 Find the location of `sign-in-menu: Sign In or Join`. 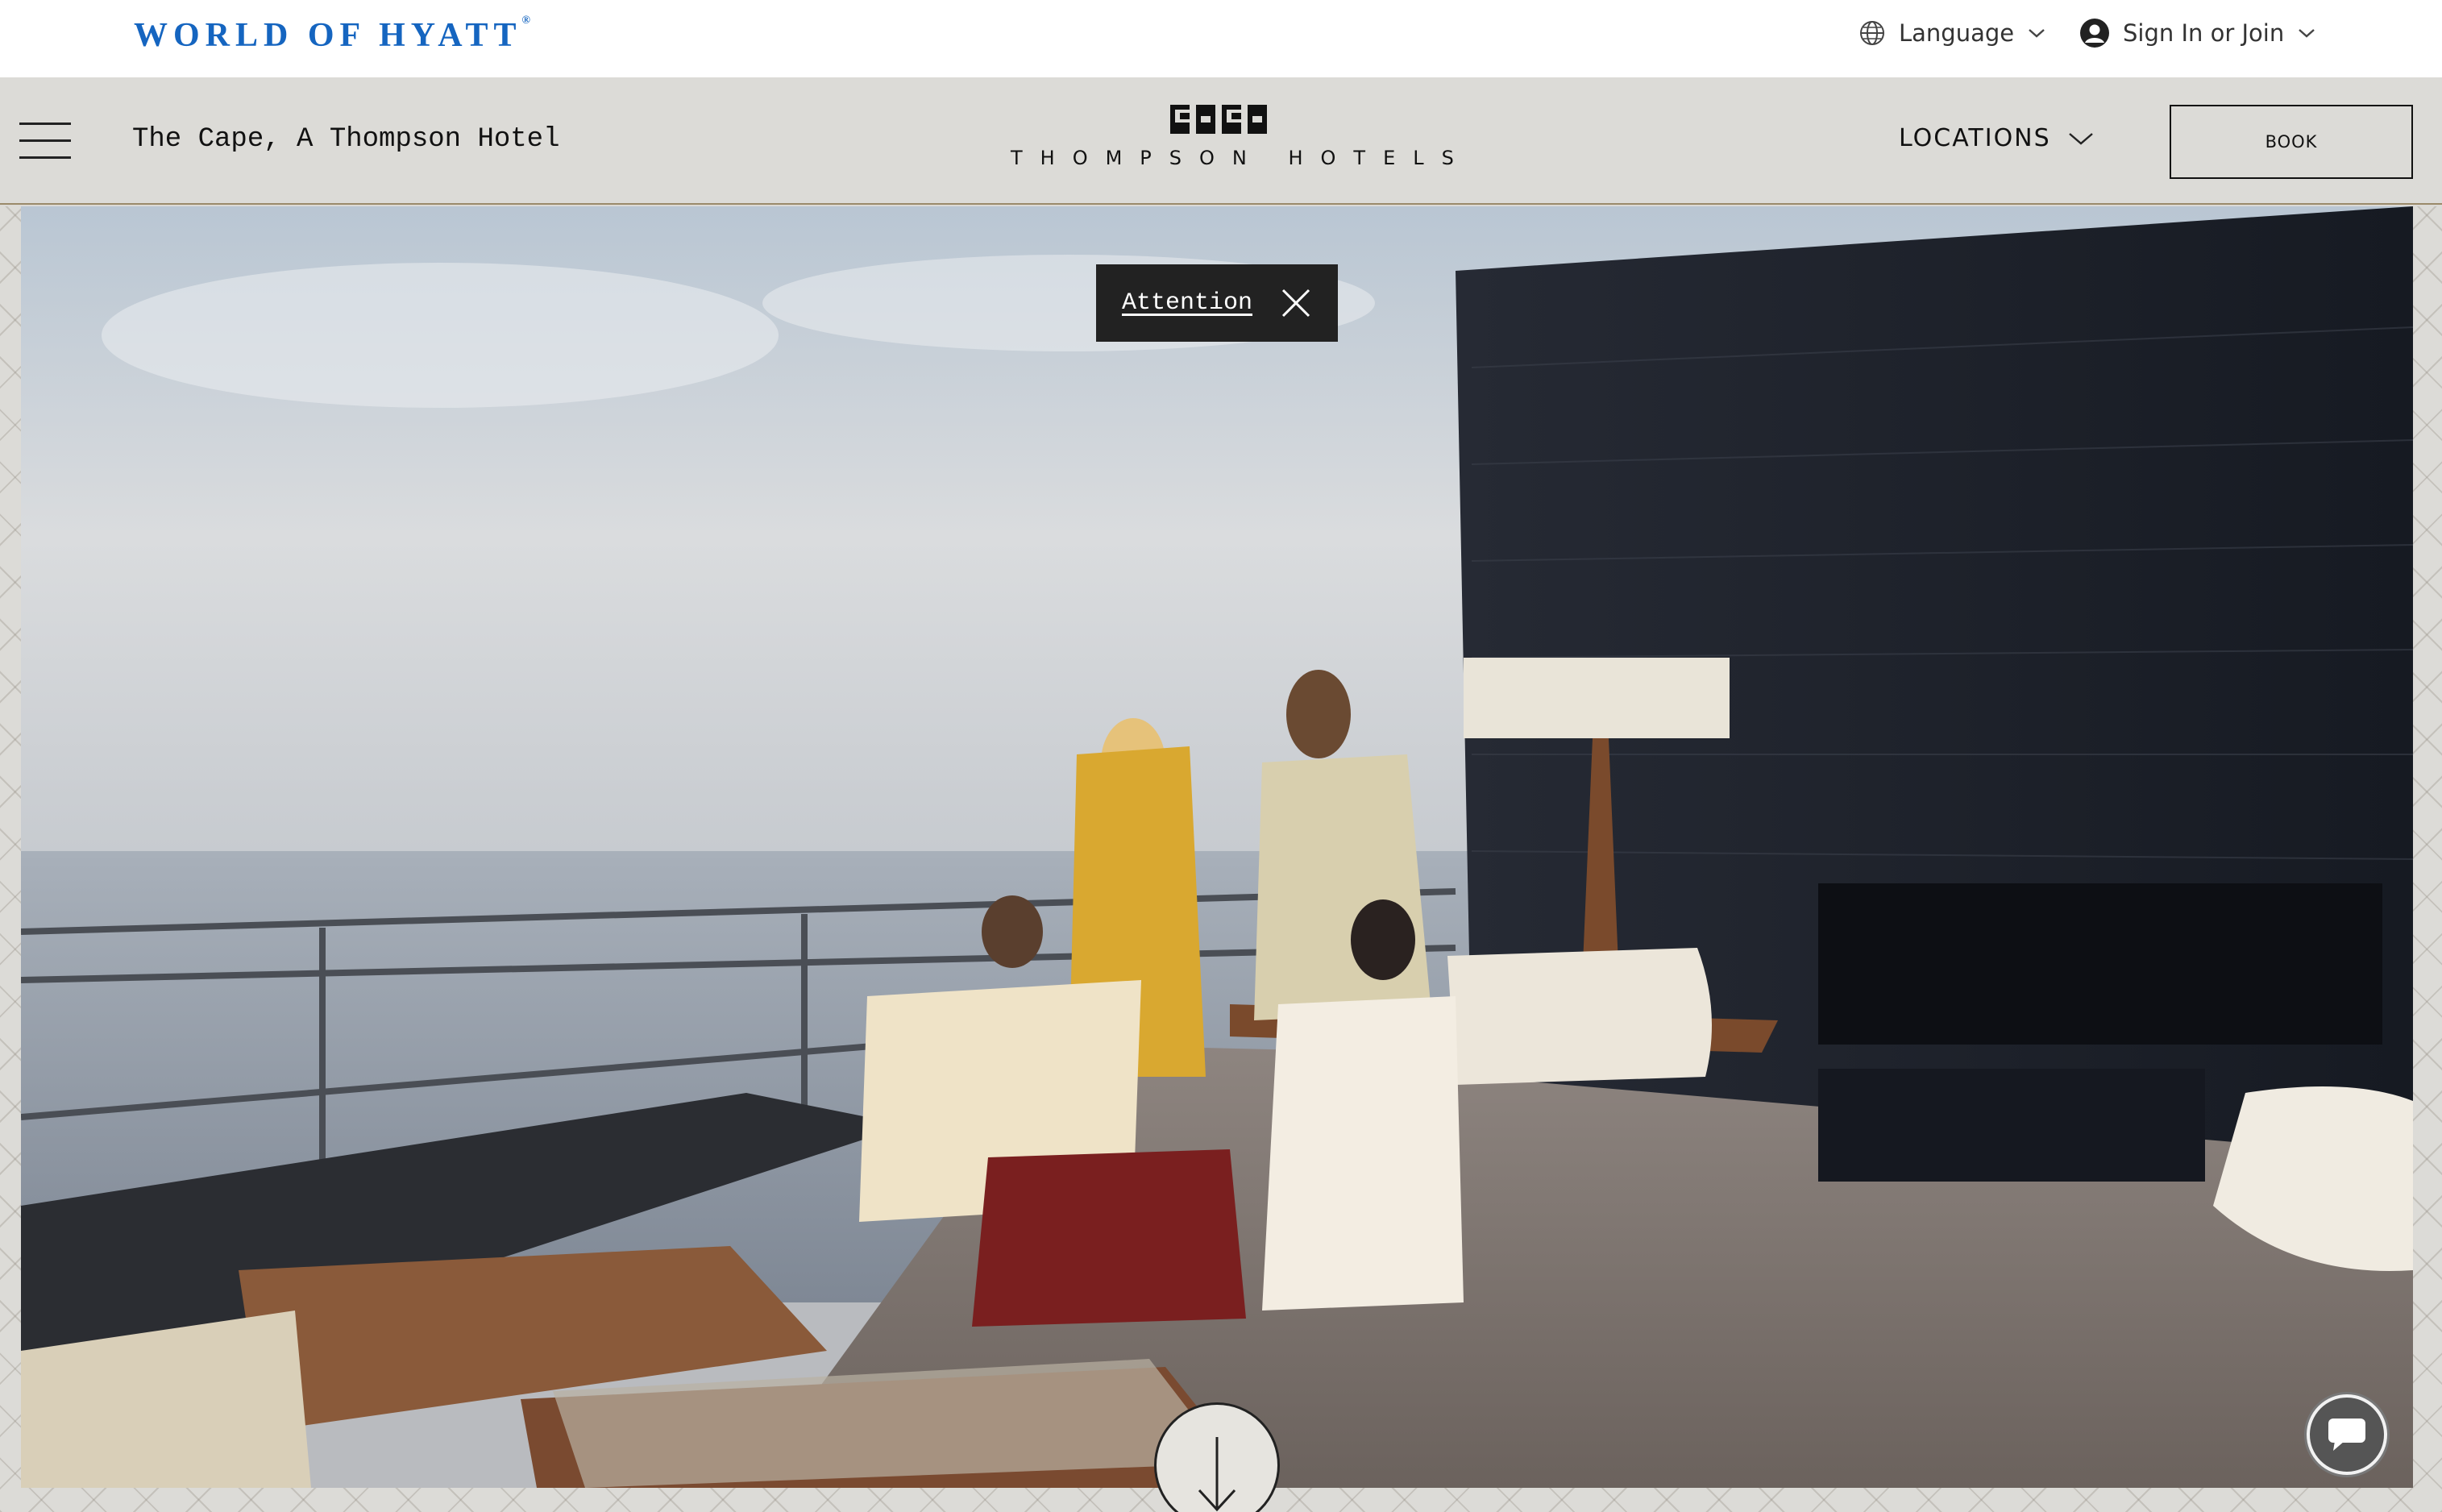

sign-in-menu: Sign In or Join is located at coordinates (2198, 33).